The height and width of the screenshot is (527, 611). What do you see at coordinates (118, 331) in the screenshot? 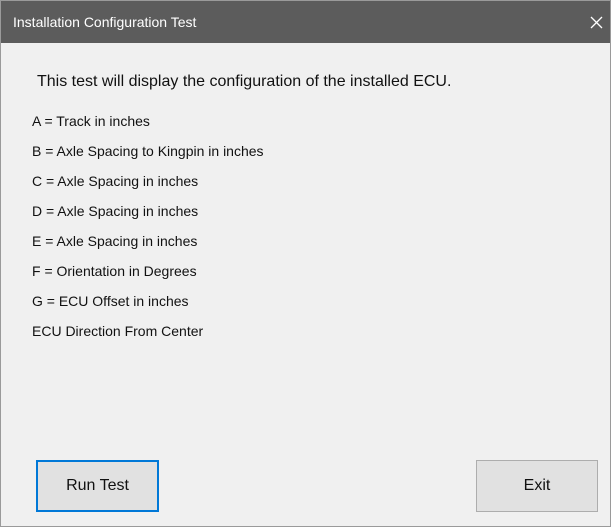
I see `parameter-ecu-direction: ECU Direction From Center` at bounding box center [118, 331].